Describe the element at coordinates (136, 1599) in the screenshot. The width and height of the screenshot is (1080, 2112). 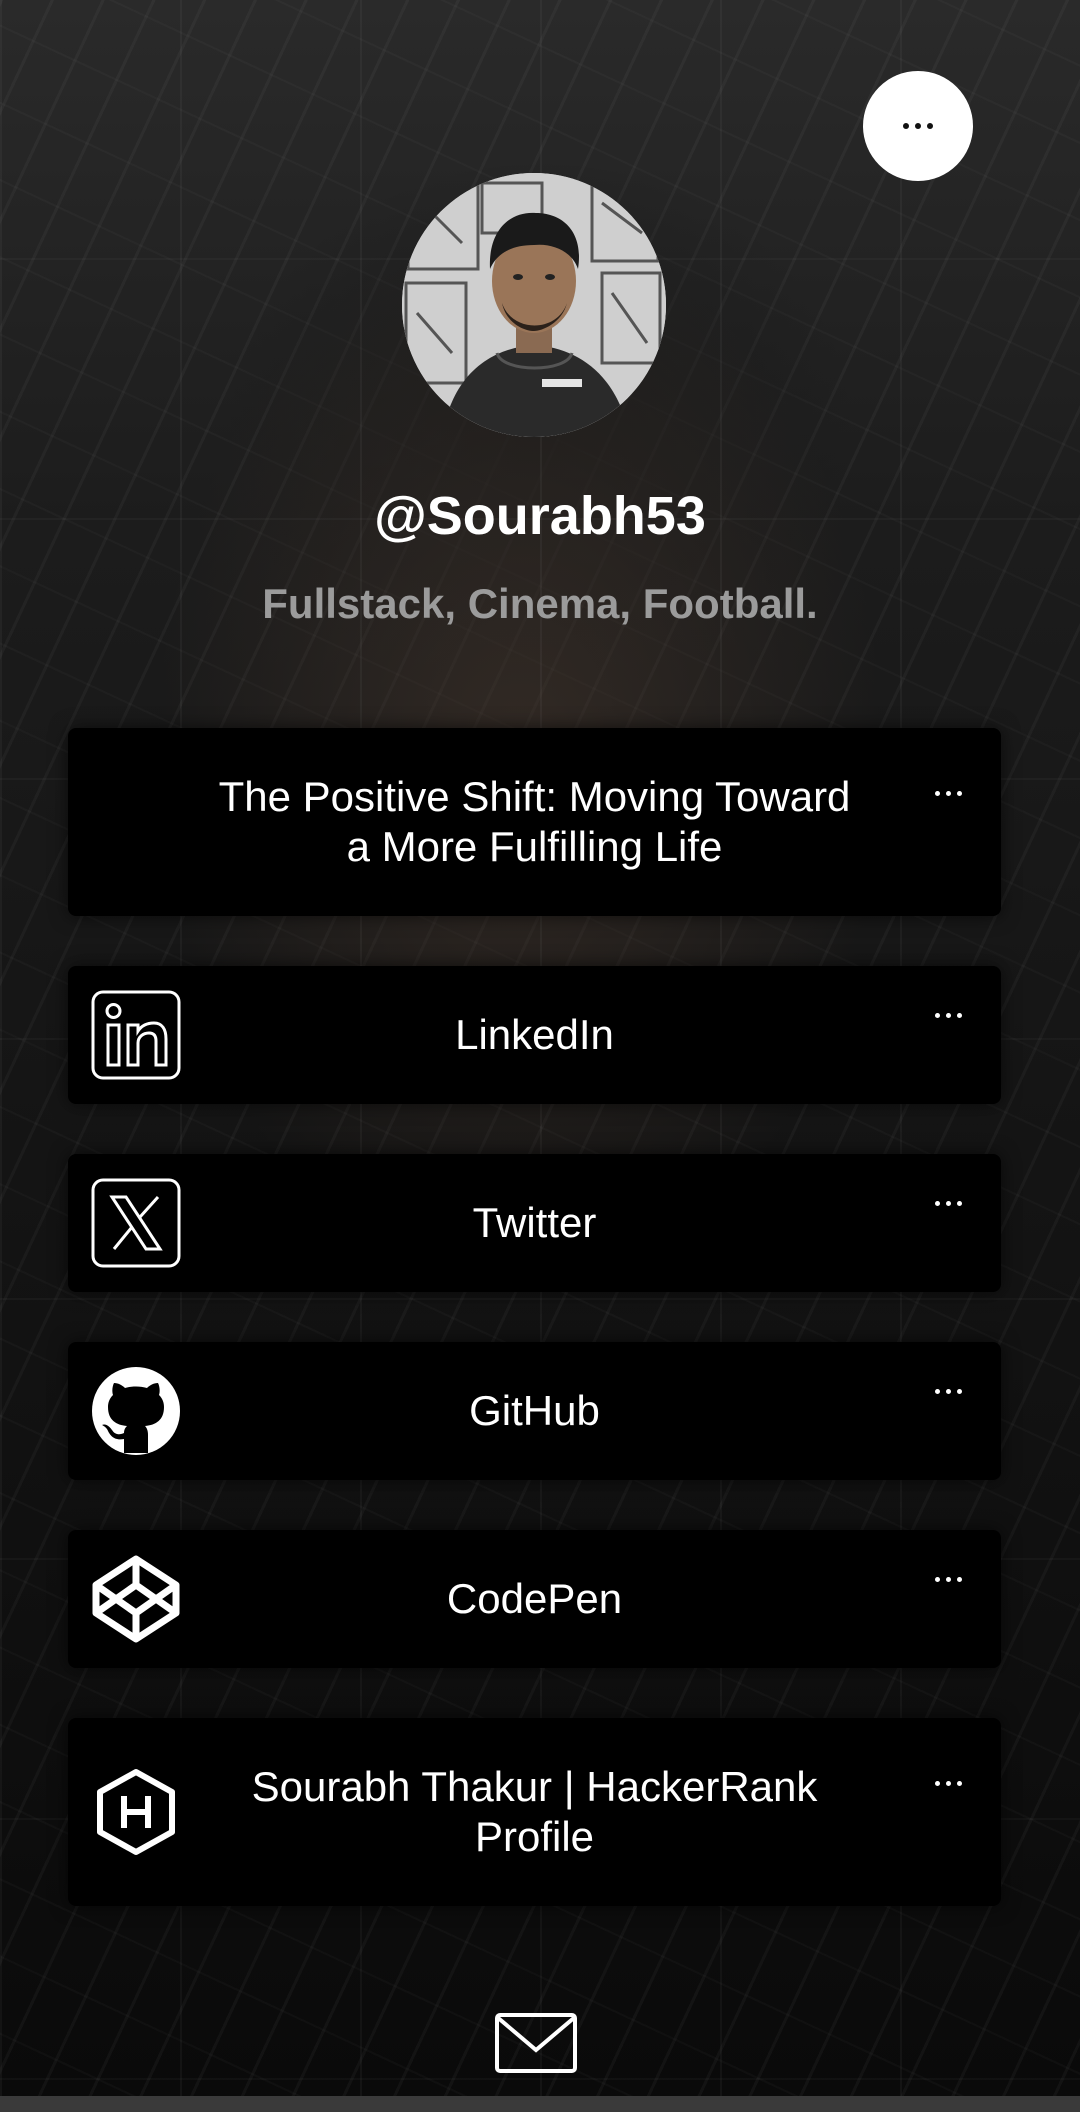
I see `codepen-icon` at that location.